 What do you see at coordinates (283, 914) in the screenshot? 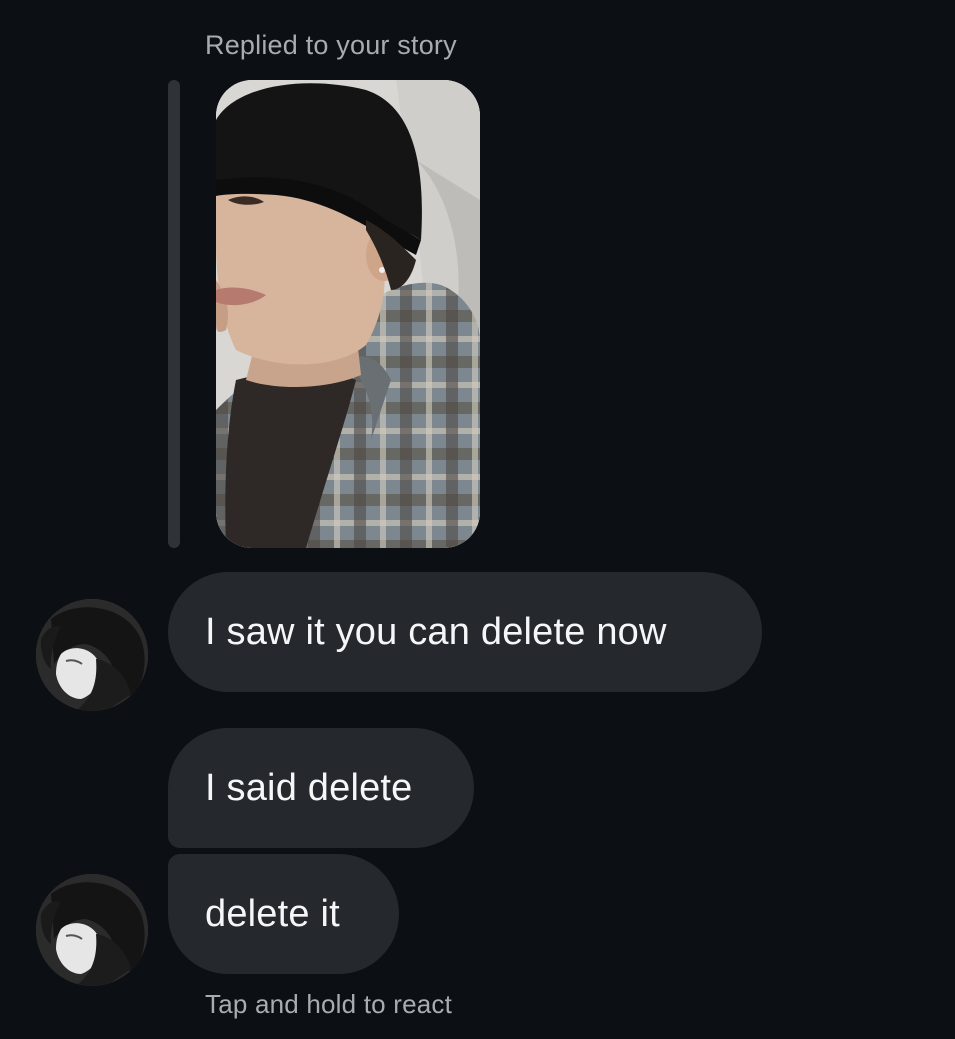
I see `message-bubble: delete it` at bounding box center [283, 914].